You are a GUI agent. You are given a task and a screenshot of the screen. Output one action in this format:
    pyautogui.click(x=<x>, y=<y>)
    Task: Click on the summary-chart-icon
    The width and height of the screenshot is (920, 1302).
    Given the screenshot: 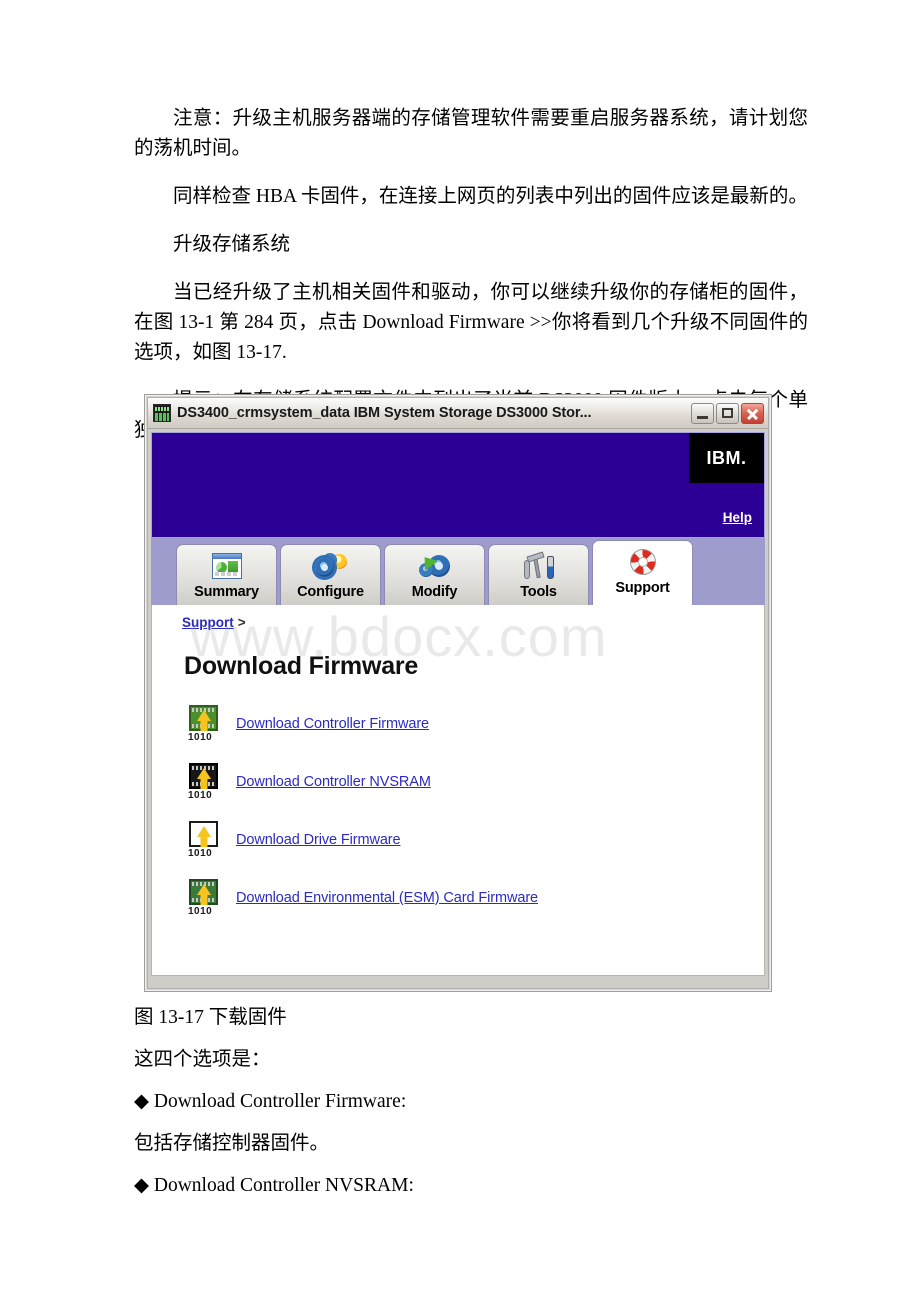 What is the action you would take?
    pyautogui.click(x=227, y=566)
    